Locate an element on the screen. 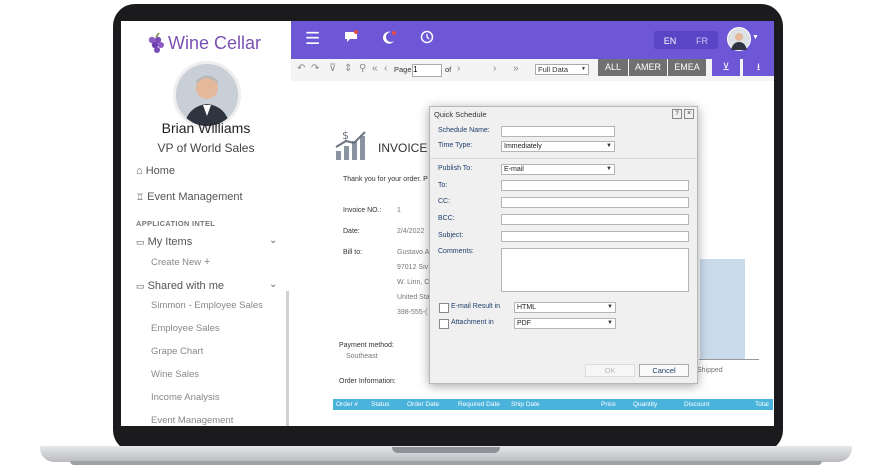  nav-event-management-label: Event Management is located at coordinates (195, 197).